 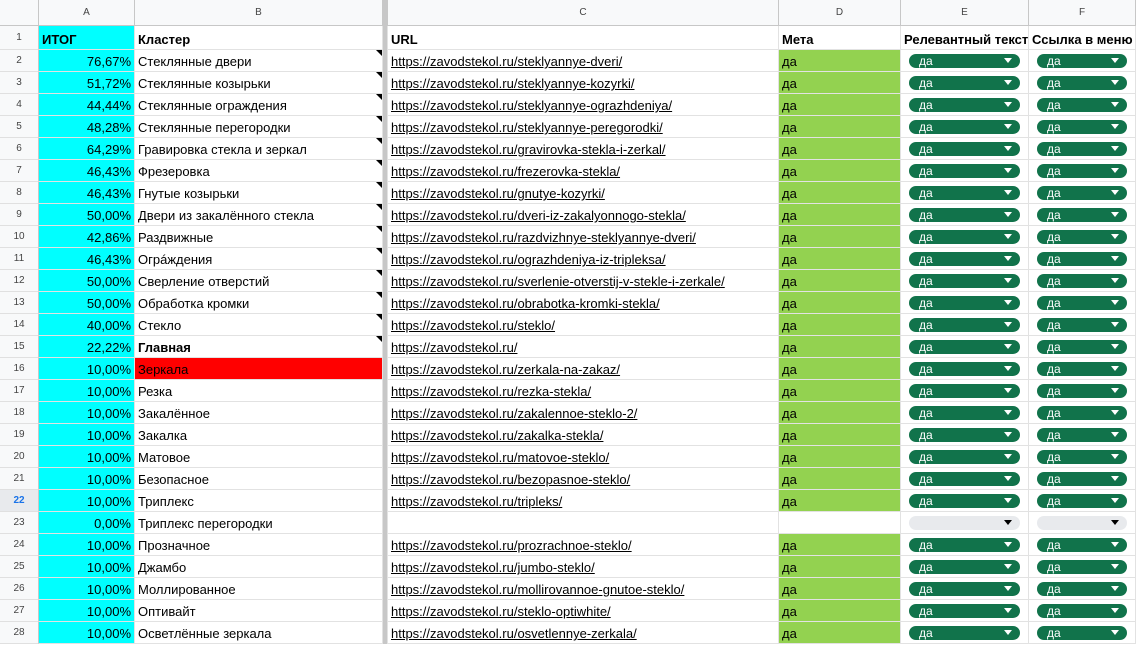 What do you see at coordinates (87, 347) in the screenshot?
I see `total-cell: 22,22%` at bounding box center [87, 347].